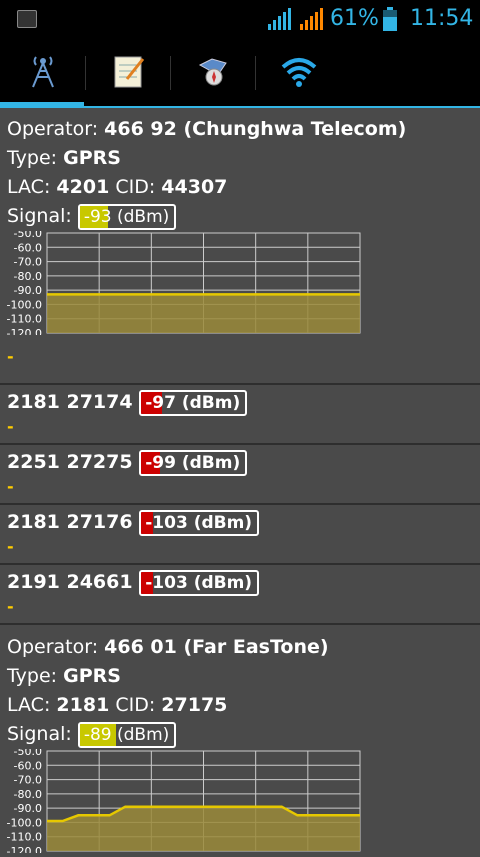 The width and height of the screenshot is (480, 857). What do you see at coordinates (70, 522) in the screenshot?
I see `cell-id: 2181 27176` at bounding box center [70, 522].